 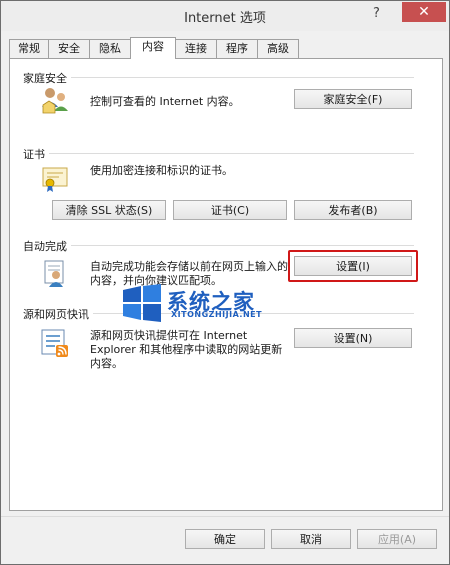 What do you see at coordinates (156, 280) in the screenshot?
I see `autocomplete-description-line2: 内容，并向你建议匹配项。` at bounding box center [156, 280].